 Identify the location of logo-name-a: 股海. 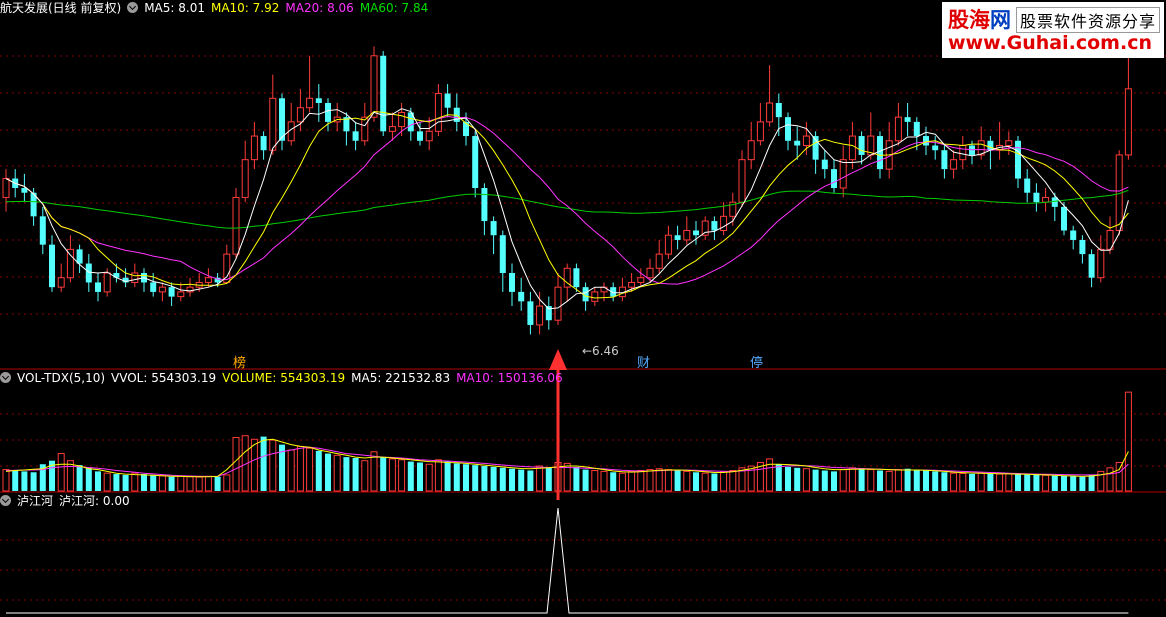
(969, 20).